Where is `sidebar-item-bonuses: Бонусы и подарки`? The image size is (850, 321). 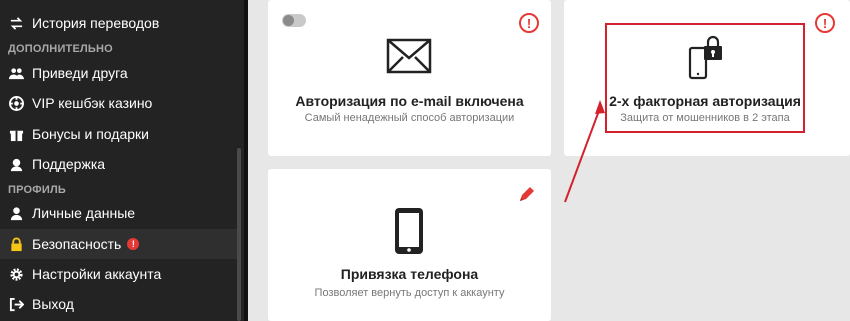 sidebar-item-bonuses: Бонусы и подарки is located at coordinates (120, 134).